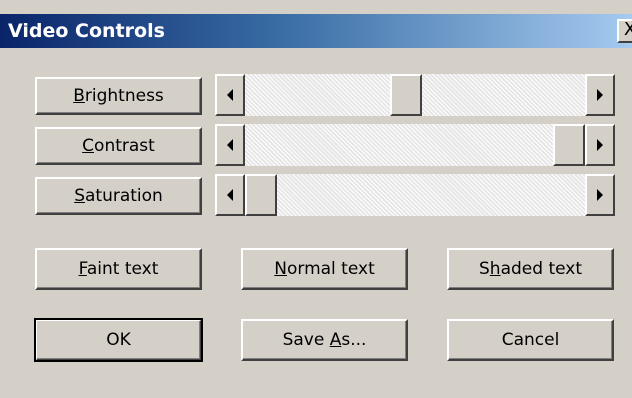 This screenshot has width=632, height=398. I want to click on ok-label: OK, so click(118, 340).